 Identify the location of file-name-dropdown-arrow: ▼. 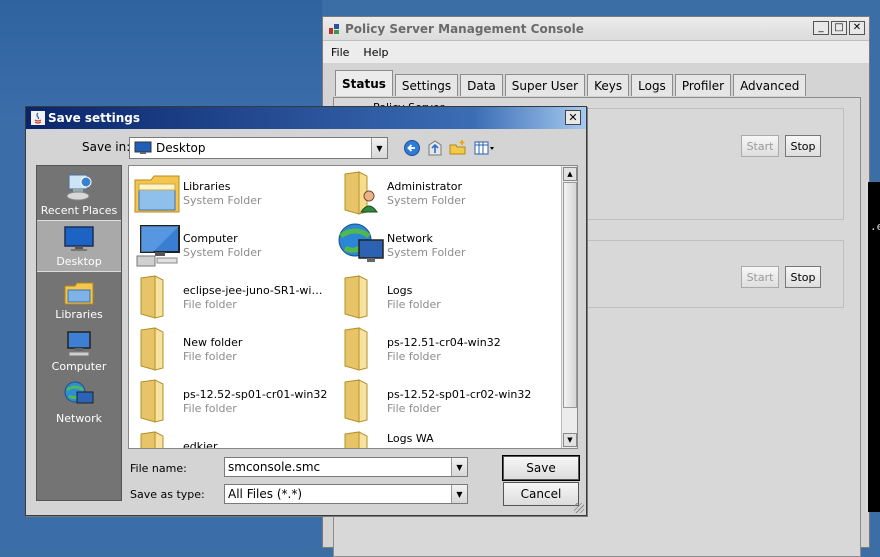
(459, 467).